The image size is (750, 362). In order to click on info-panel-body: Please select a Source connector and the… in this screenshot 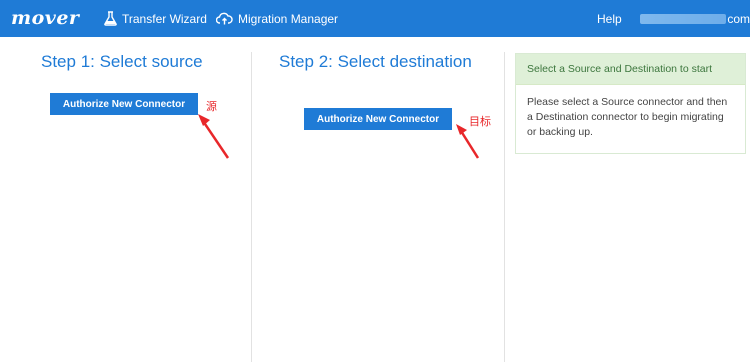, I will do `click(627, 117)`.